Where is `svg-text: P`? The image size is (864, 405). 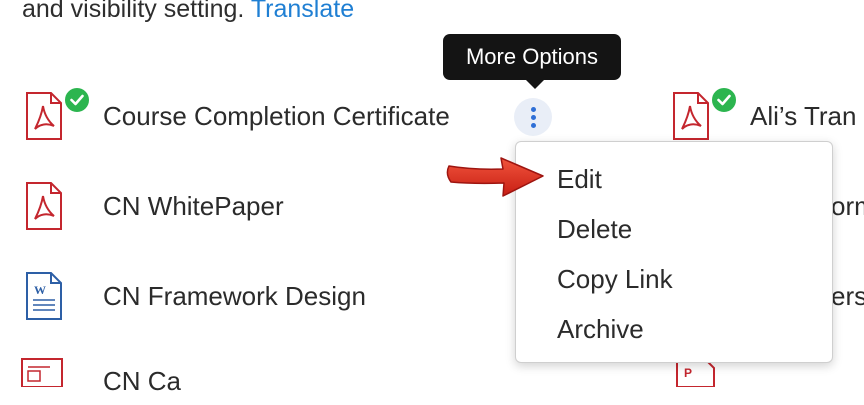 svg-text: P is located at coordinates (688, 373).